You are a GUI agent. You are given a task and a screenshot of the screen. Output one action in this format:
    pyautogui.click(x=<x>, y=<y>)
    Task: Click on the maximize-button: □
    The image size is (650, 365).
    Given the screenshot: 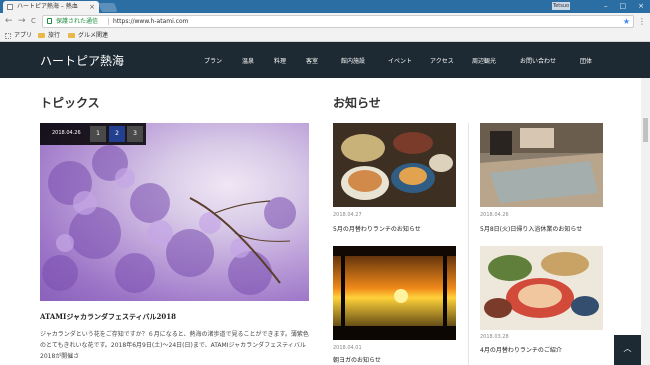 What is the action you would take?
    pyautogui.click(x=623, y=6)
    